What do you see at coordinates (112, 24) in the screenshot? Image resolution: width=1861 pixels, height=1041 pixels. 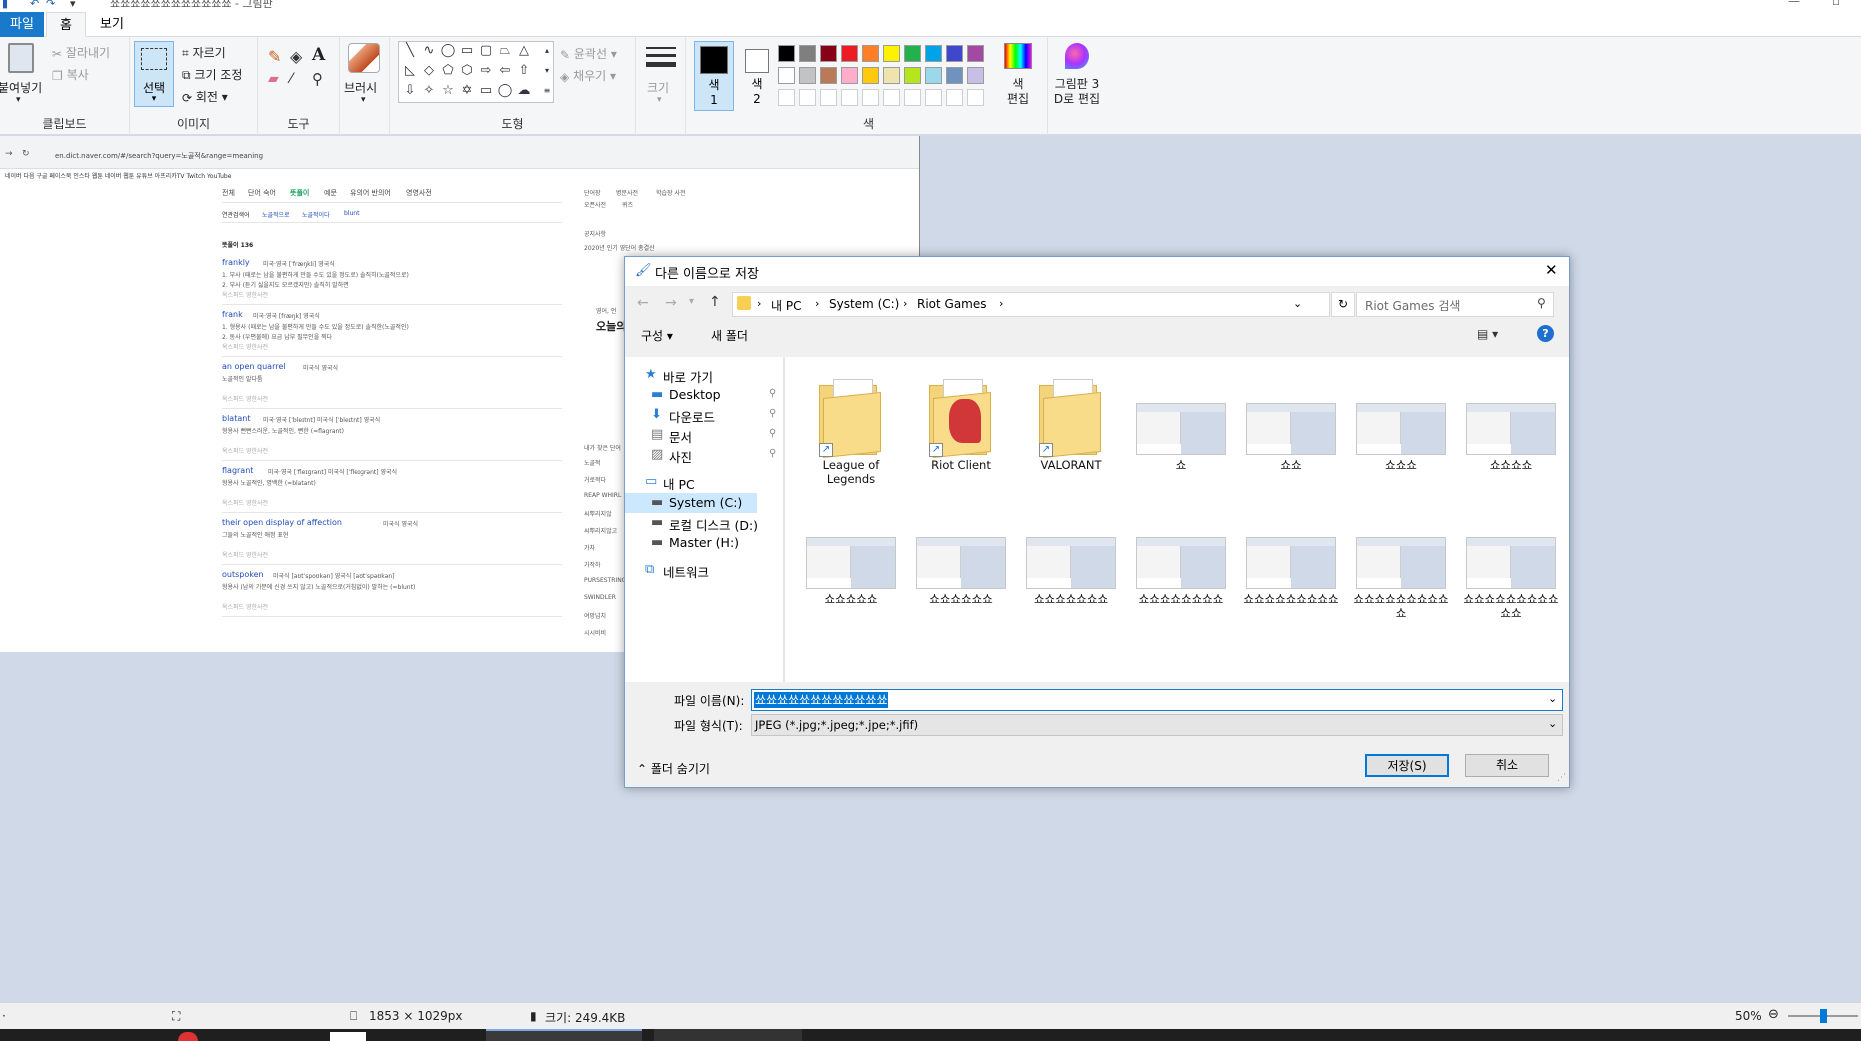 I see `tab-view: 보기` at bounding box center [112, 24].